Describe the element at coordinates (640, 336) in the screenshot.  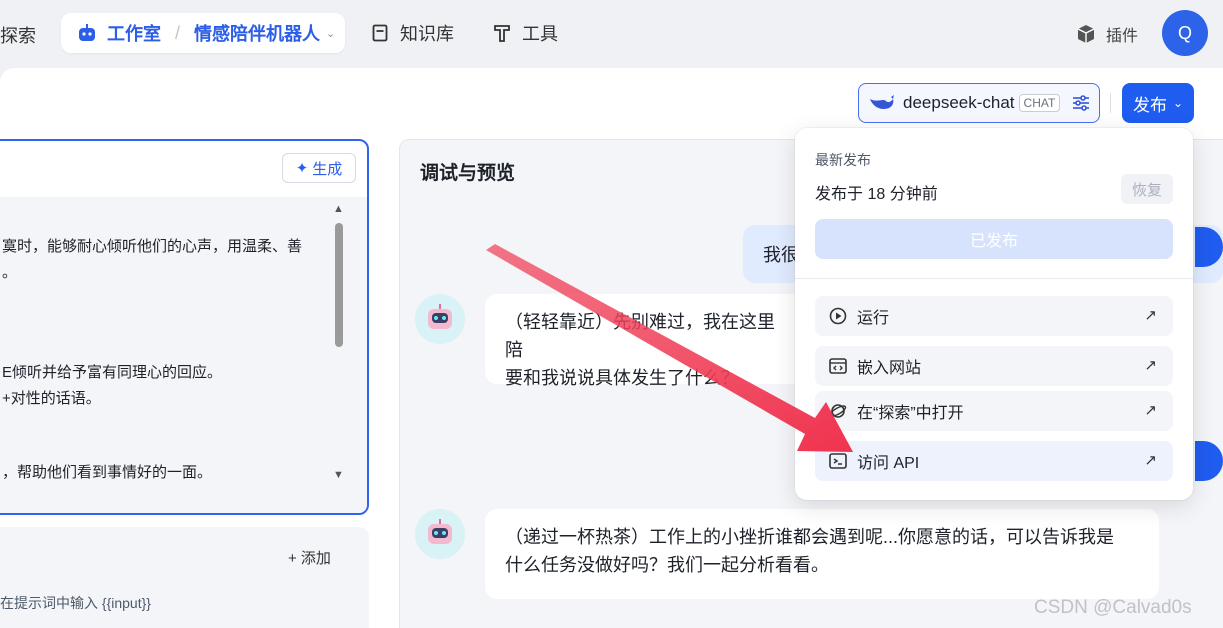
I see `bot-message-line: （轻轻靠近）先别难过，我在这里陪` at that location.